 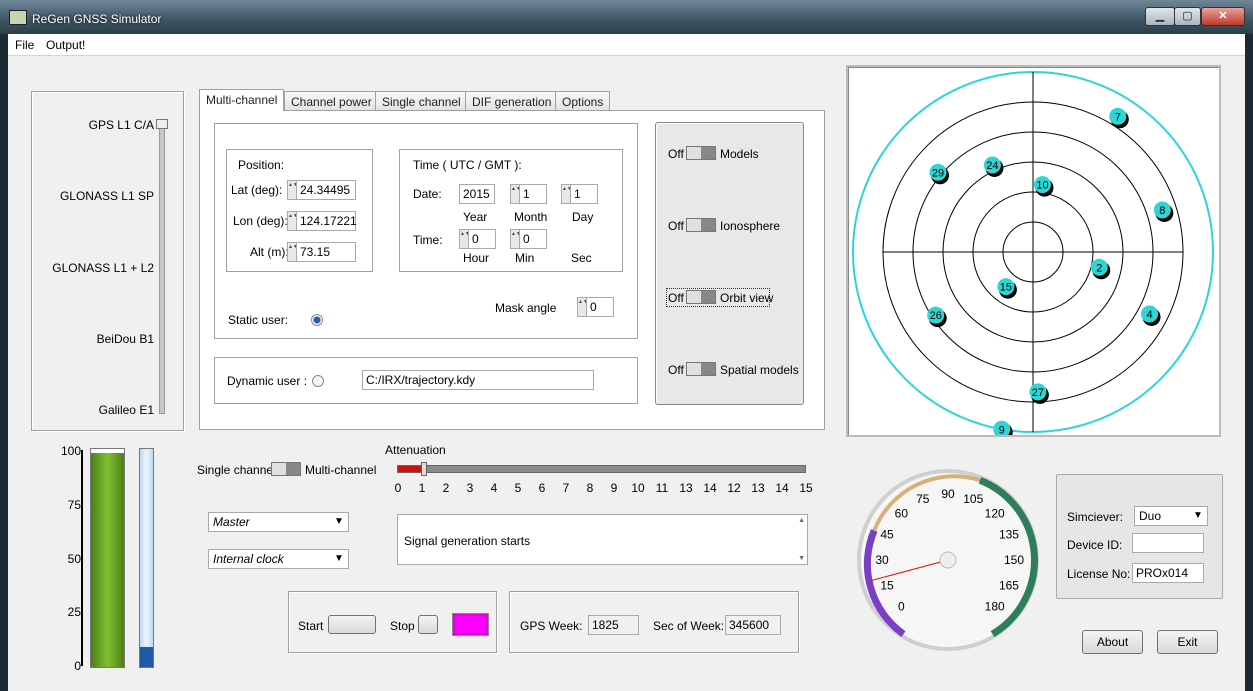 What do you see at coordinates (326, 221) in the screenshot?
I see `lon-input: 124.17221` at bounding box center [326, 221].